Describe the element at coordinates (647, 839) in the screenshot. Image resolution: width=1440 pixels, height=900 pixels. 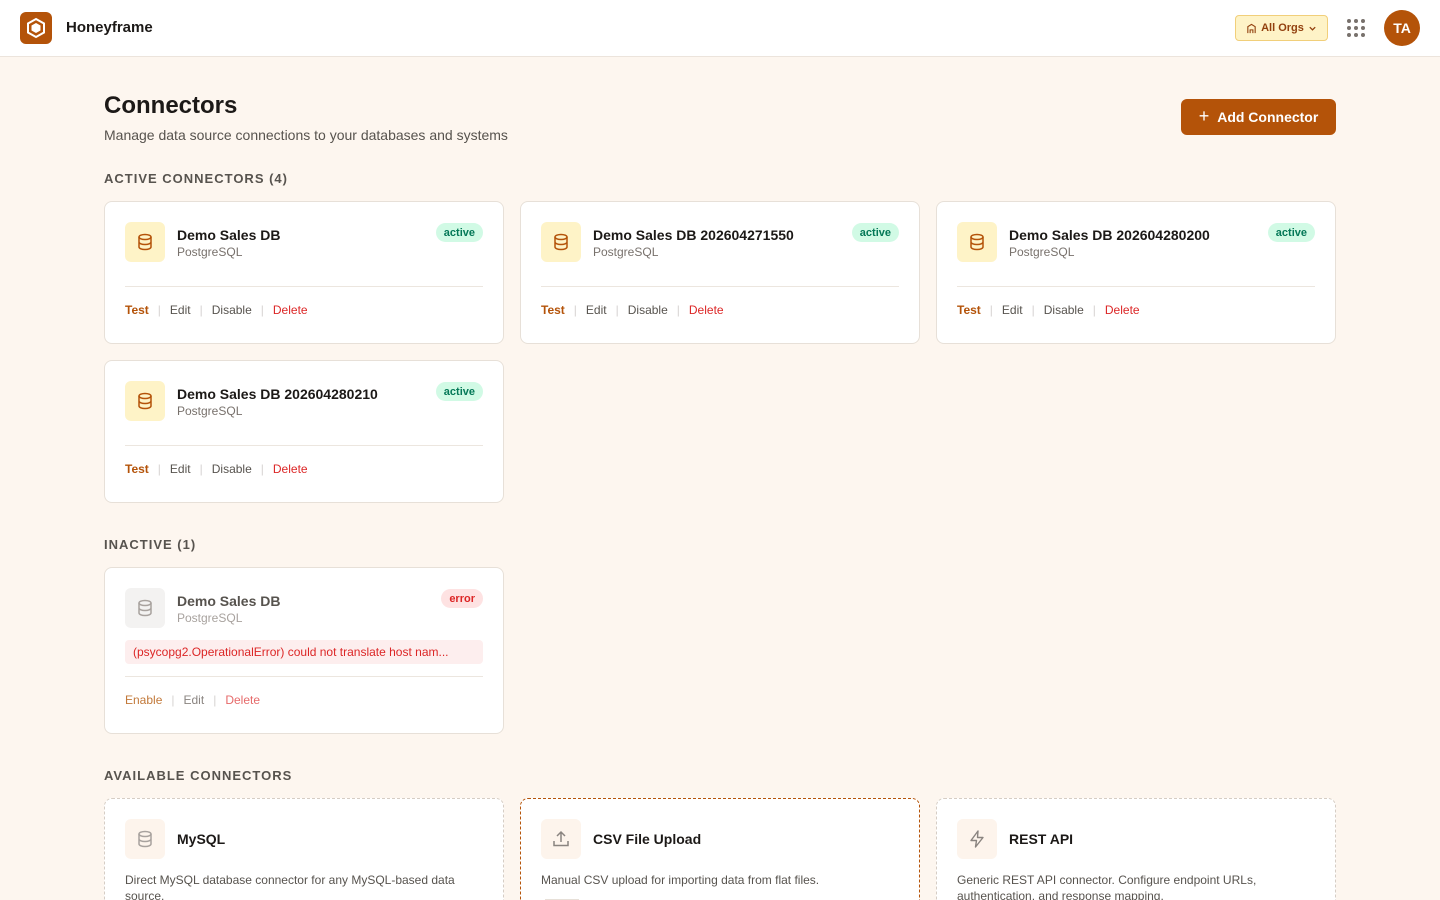
I see `available-connector-name: CSV File Upload` at that location.